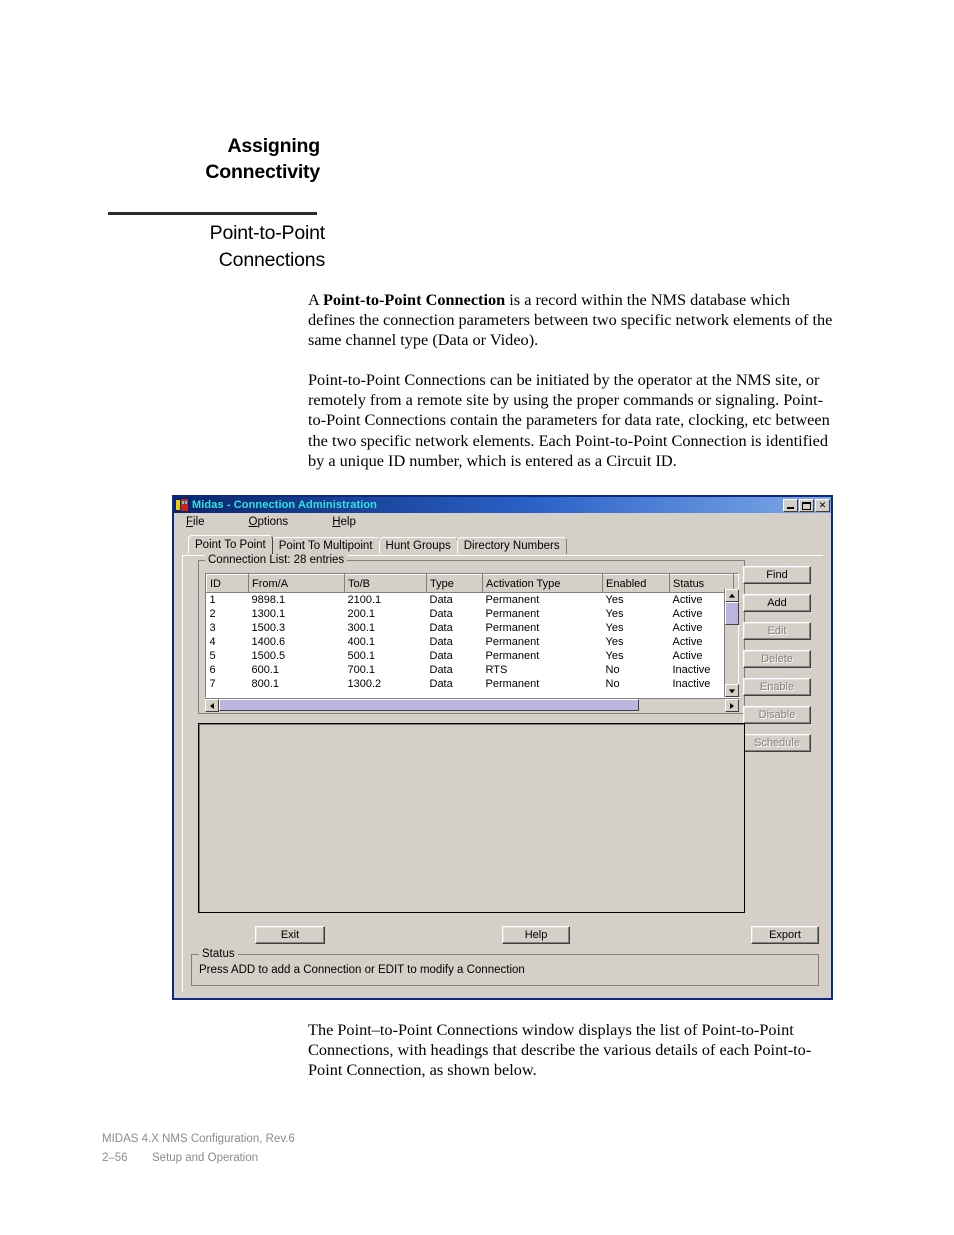 This screenshot has width=954, height=1235. Describe the element at coordinates (777, 631) in the screenshot. I see `edit-button: Edit` at that location.